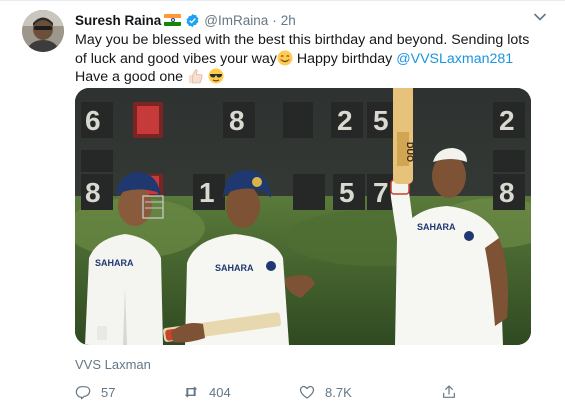 This screenshot has height=411, width=565. What do you see at coordinates (344, 58) in the screenshot?
I see `tweet-text-part2: Happy birthday` at bounding box center [344, 58].